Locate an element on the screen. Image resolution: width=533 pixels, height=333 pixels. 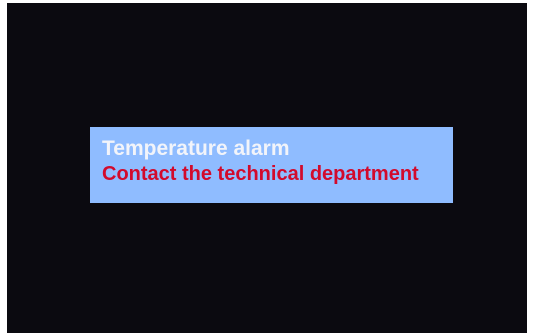
alarm-message: Contact the technical department is located at coordinates (260, 174).